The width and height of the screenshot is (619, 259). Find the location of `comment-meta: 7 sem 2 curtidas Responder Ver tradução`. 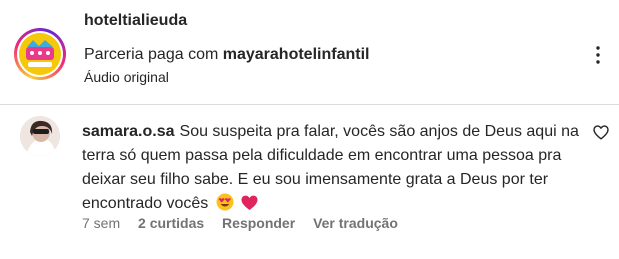

comment-meta: 7 sem 2 curtidas Responder Ver tradução is located at coordinates (247, 223).